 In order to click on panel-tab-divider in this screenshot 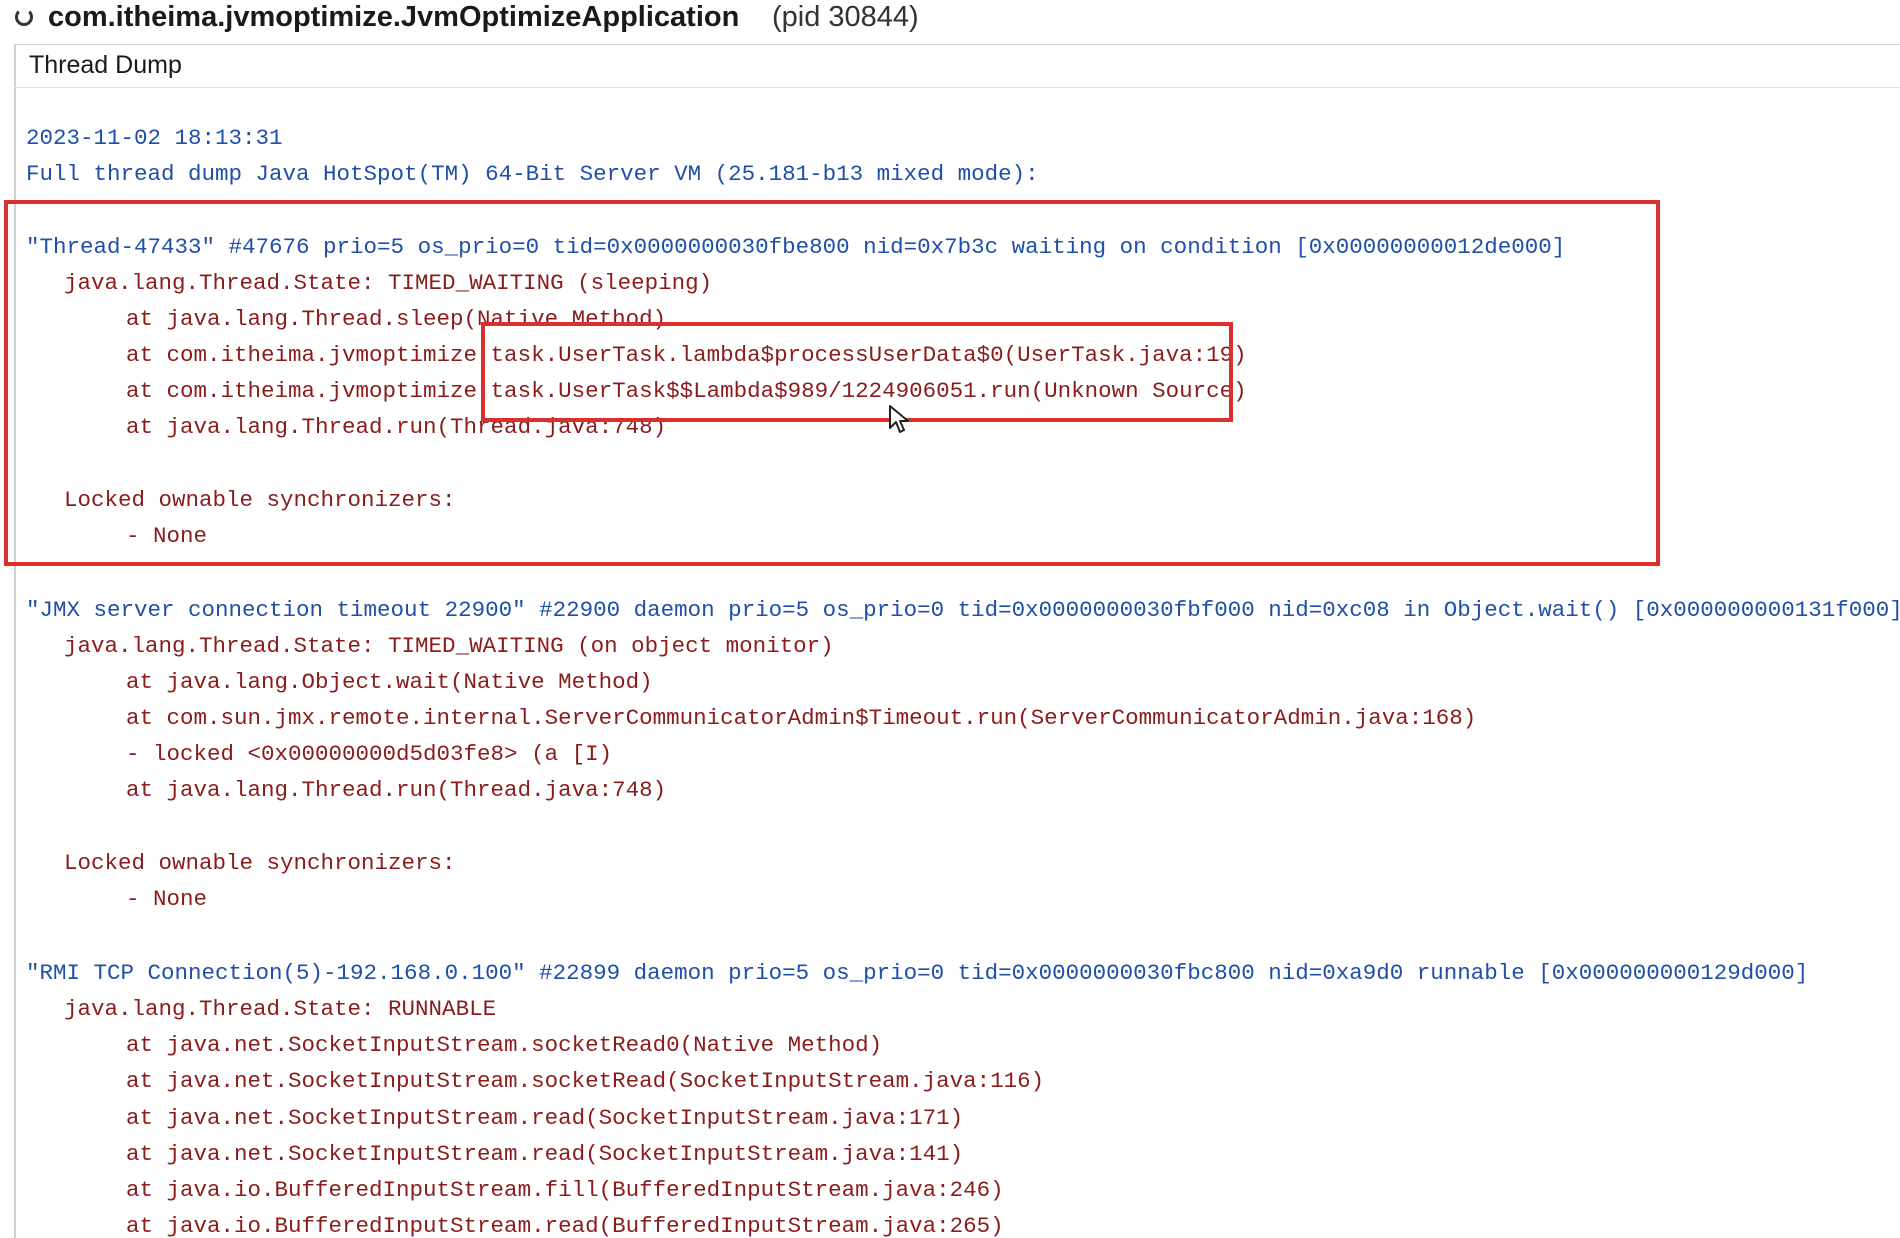, I will do `click(957, 87)`.